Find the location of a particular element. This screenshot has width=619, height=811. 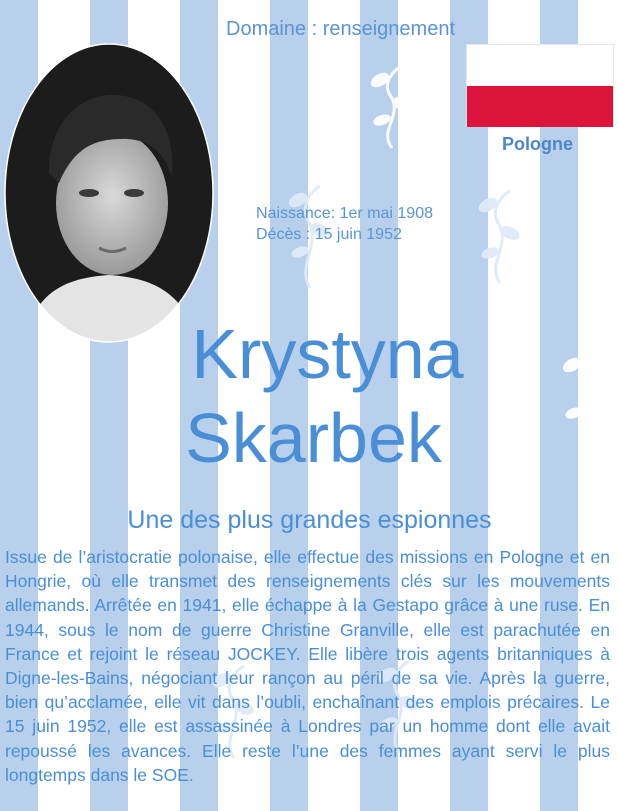

last-name: Skarbek is located at coordinates (313, 438).